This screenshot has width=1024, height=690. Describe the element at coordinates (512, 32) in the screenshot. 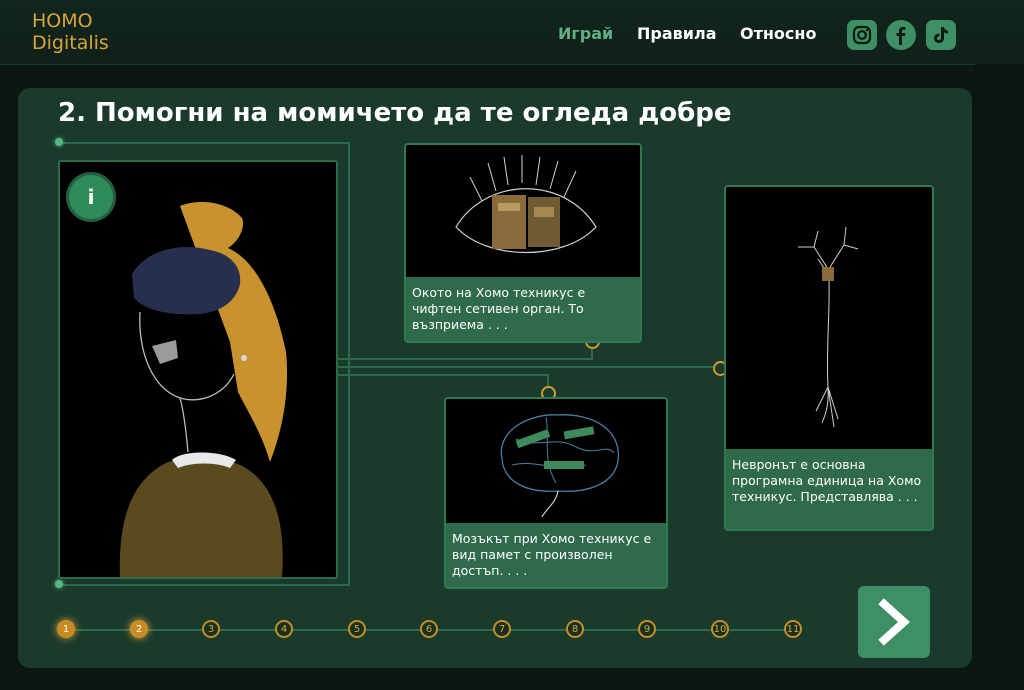

I see `top-header: HOMO Digitalis Играй Правила Относно` at that location.